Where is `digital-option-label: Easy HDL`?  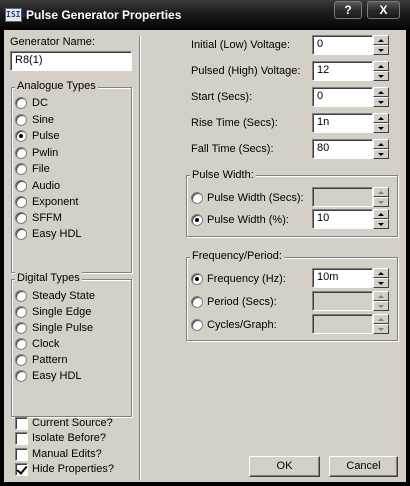 digital-option-label: Easy HDL is located at coordinates (57, 376).